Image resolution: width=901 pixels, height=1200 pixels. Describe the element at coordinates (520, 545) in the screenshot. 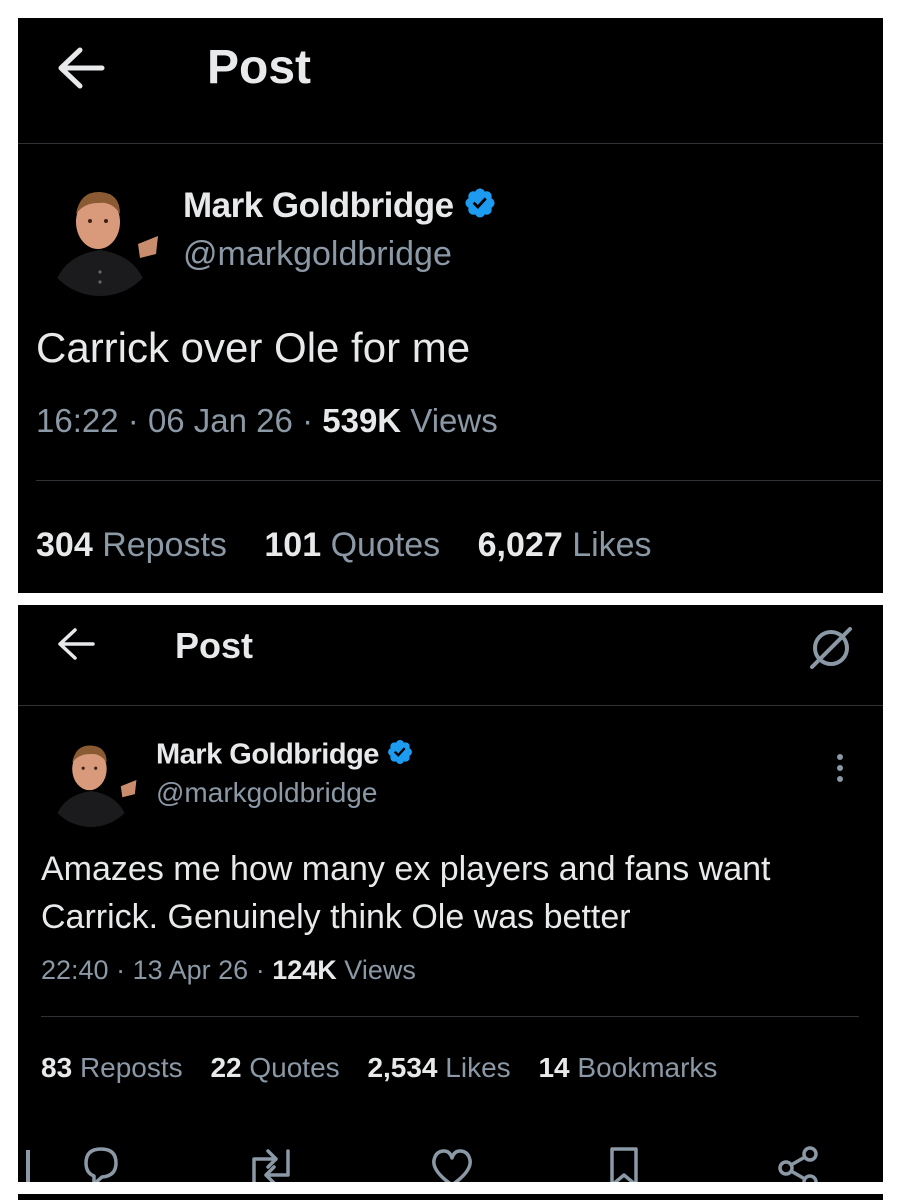

I see `likes-count: 6,027` at that location.